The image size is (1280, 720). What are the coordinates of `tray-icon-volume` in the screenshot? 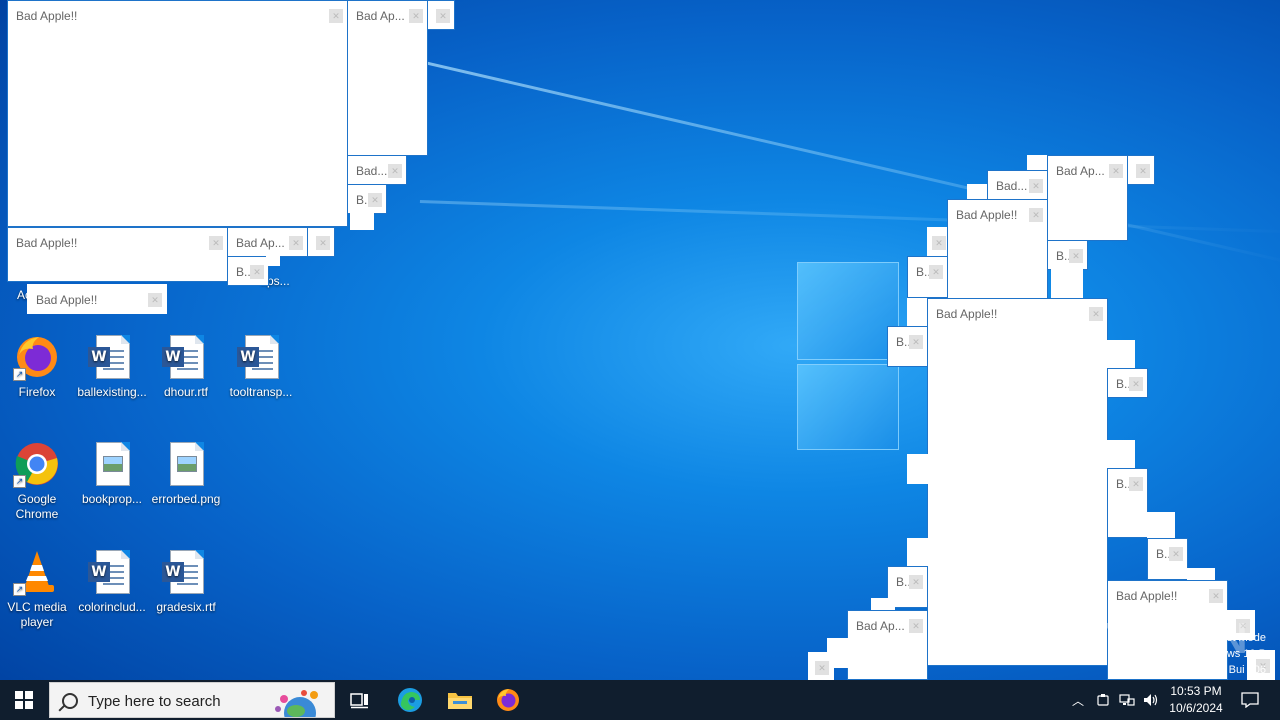 It's located at (1151, 700).